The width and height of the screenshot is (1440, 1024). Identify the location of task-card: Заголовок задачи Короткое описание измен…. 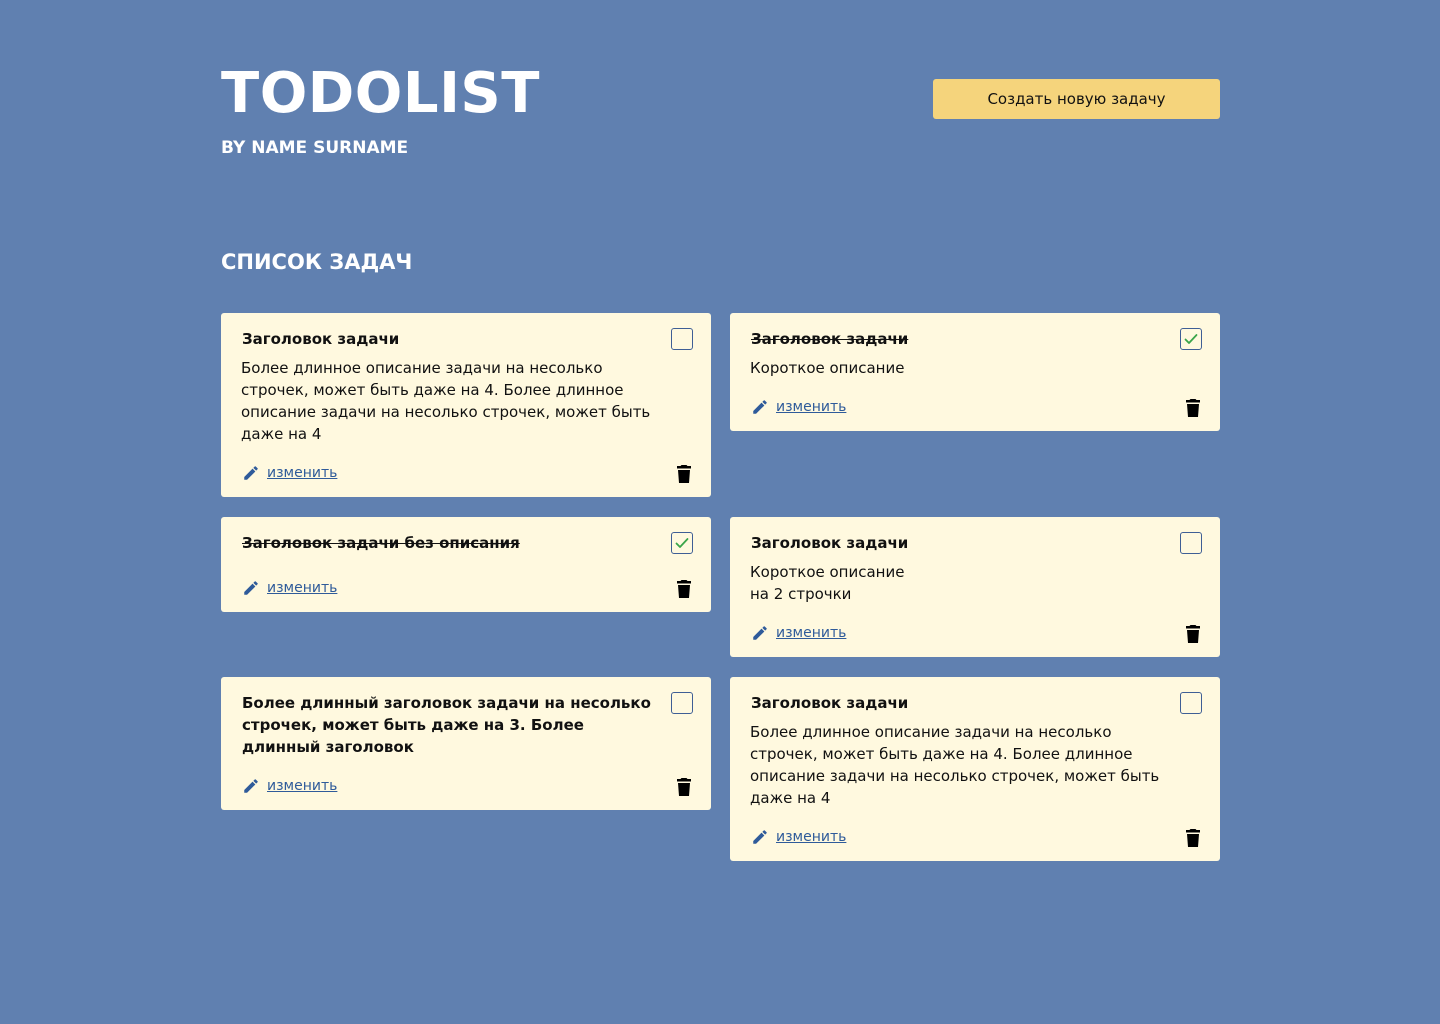
(975, 372).